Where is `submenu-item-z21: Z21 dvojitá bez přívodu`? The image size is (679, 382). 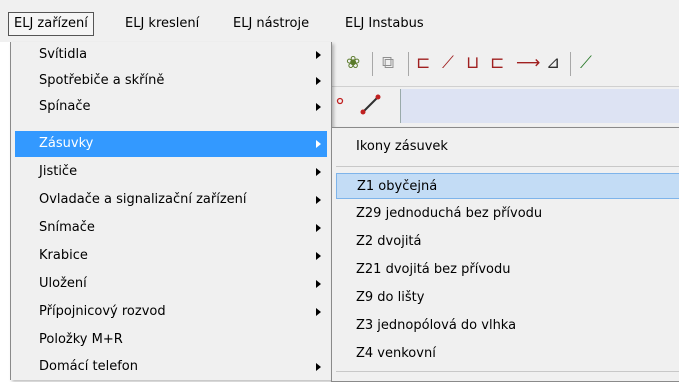
submenu-item-z21: Z21 dvojitá bez přívodu is located at coordinates (507, 270).